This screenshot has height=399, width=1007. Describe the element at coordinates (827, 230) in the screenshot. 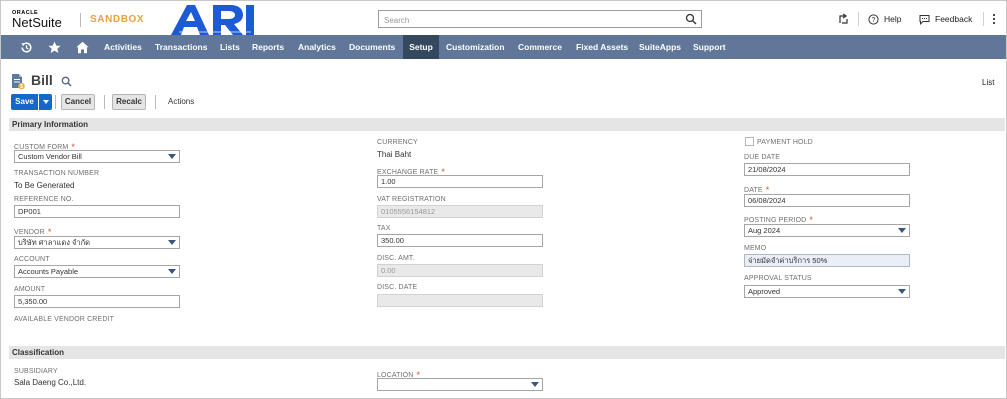

I see `posting-period-select: Aug 2024` at that location.